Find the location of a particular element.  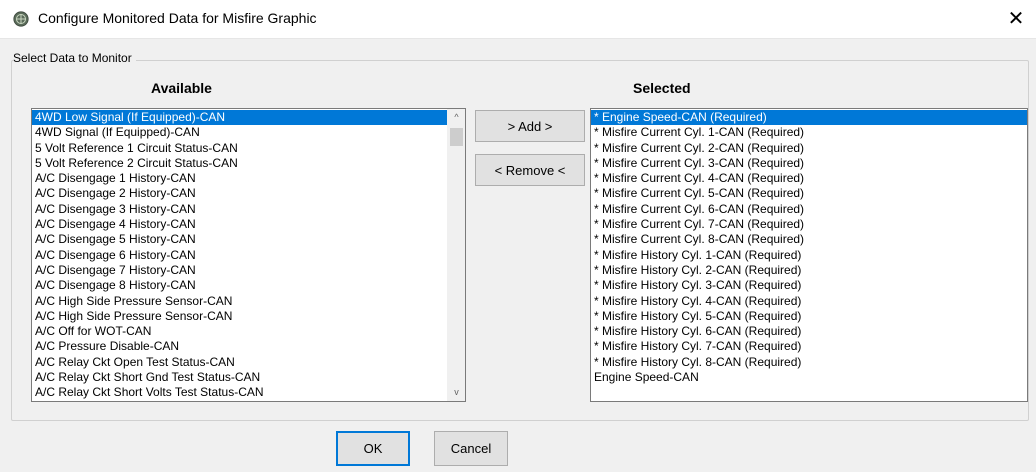

selected-list-item: * Misfire Current Cyl. 3-CAN (Required) is located at coordinates (809, 163).